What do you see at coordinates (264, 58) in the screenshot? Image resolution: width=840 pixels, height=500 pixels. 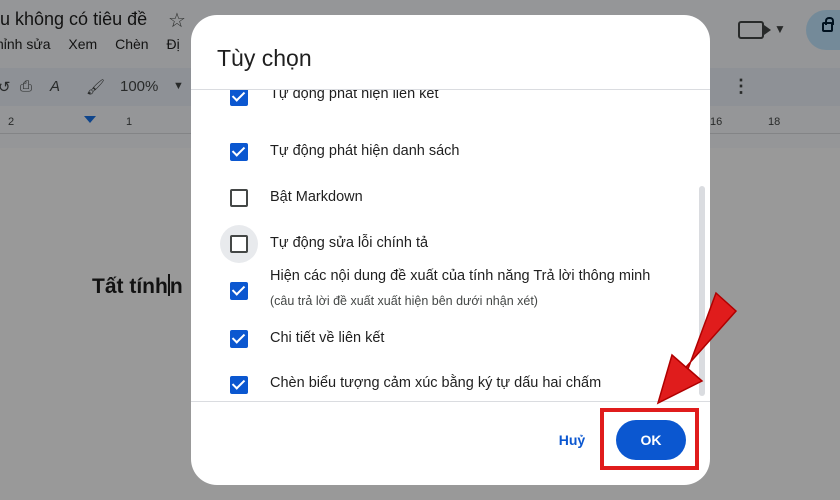 I see `dialog-title: Tùy chọn` at bounding box center [264, 58].